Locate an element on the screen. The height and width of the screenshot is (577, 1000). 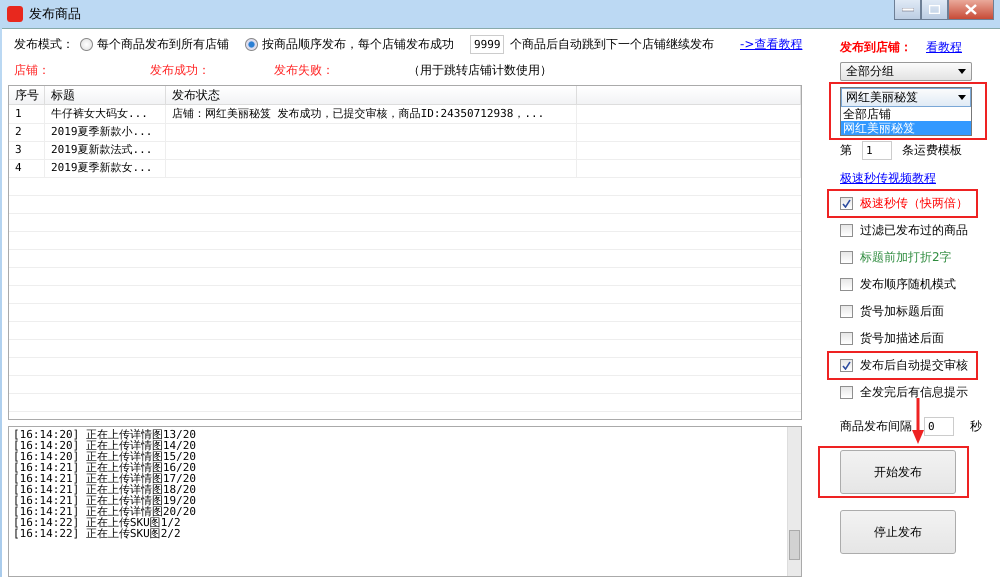
table-cell: 3 is located at coordinates (27, 150).